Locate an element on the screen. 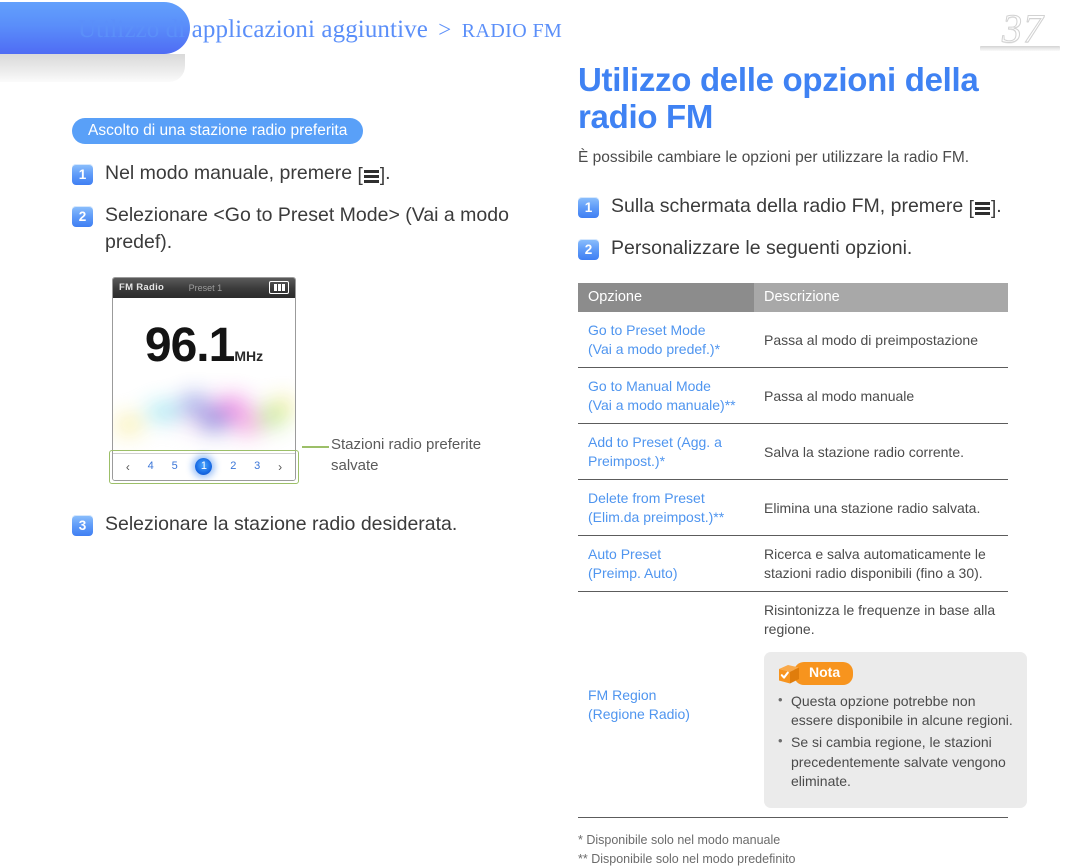 The image size is (1080, 868). visualizer-blob is located at coordinates (204, 416).